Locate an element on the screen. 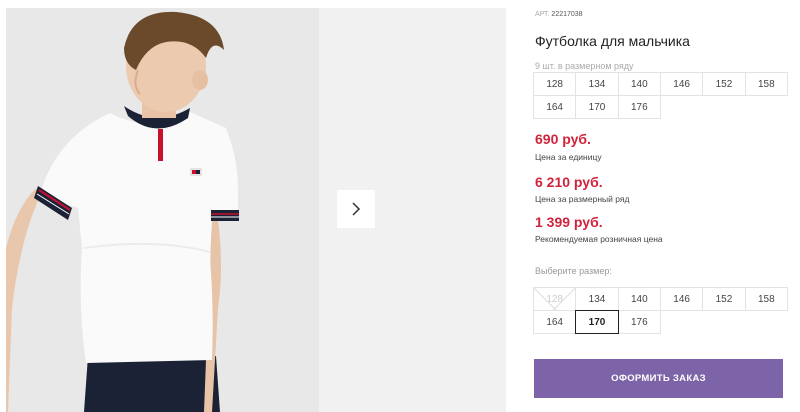  pack-size-cell: 146 is located at coordinates (681, 84).